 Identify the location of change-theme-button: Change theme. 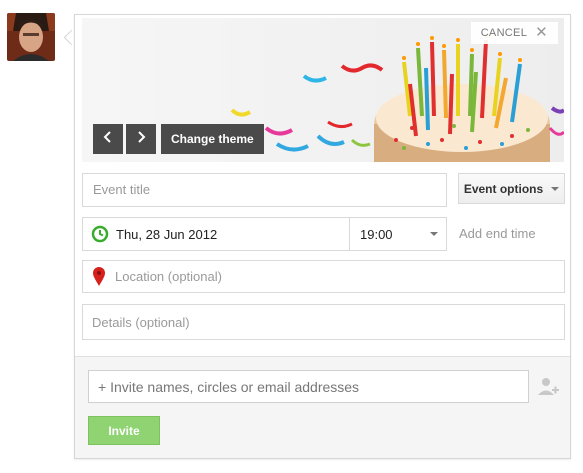
(212, 139).